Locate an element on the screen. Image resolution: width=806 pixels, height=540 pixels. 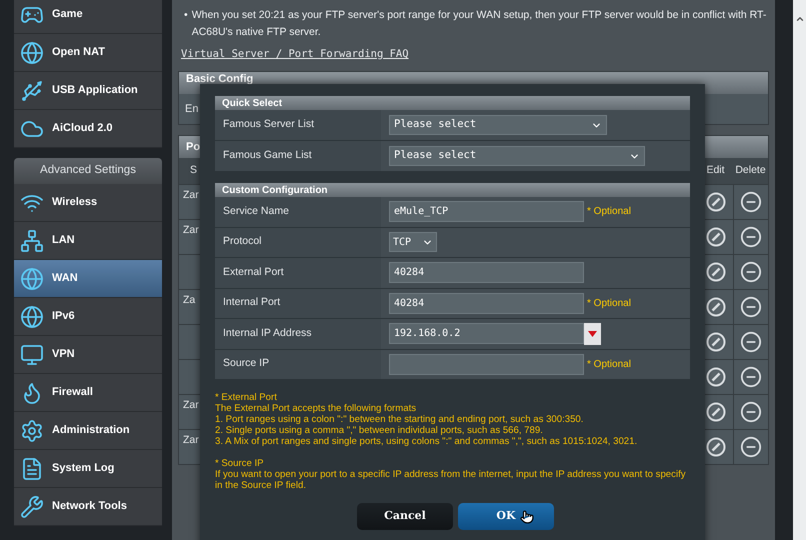
notice-text: When you set 20:21 as your FTP server's port range for your WAN setup, then your FTP server would be in conflict with RT-AC68U's native FTP server. is located at coordinates (479, 24).